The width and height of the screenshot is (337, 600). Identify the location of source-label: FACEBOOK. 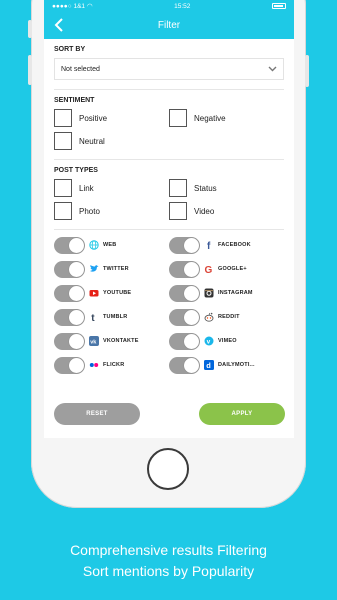
(234, 245).